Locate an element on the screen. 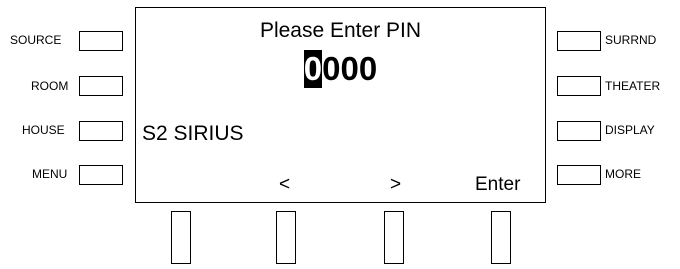 The image size is (680, 269). source-button is located at coordinates (101, 41).